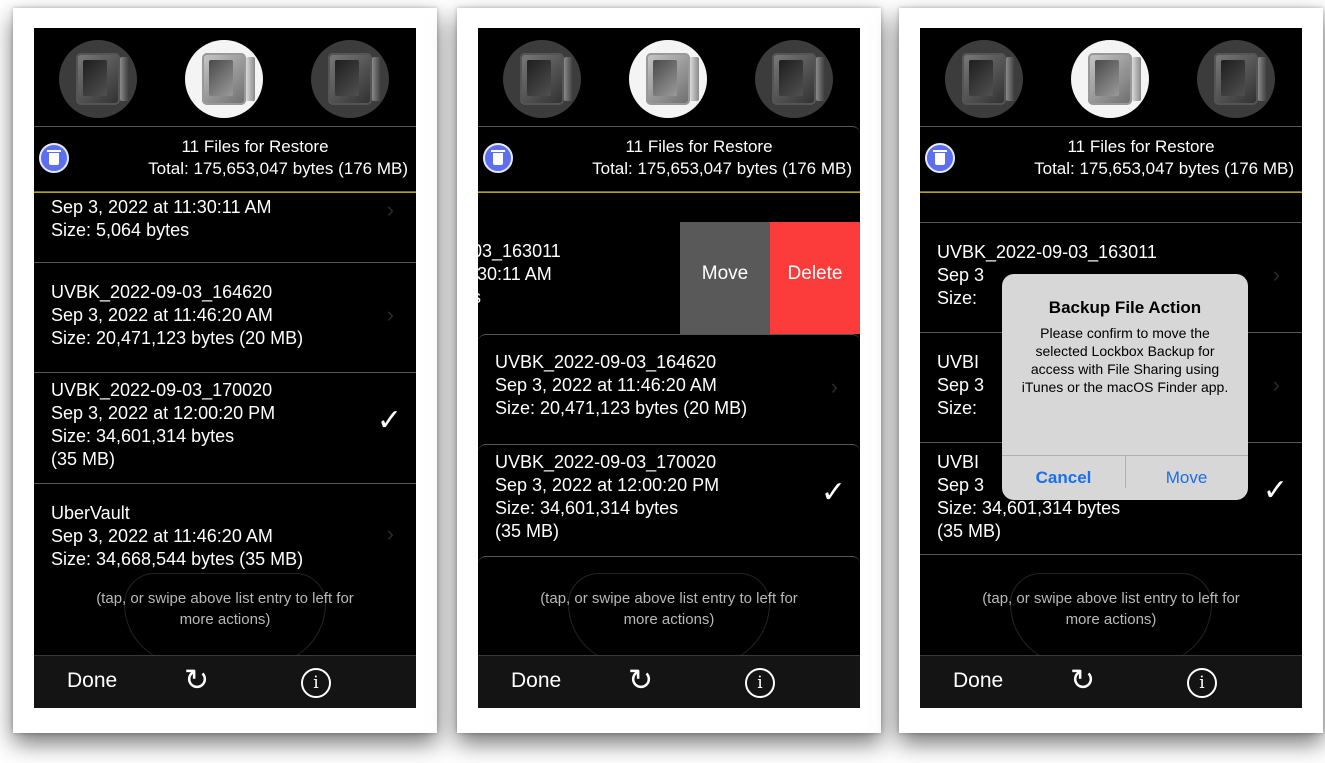  I want to click on backup-name: 03_163011, so click(519, 251).